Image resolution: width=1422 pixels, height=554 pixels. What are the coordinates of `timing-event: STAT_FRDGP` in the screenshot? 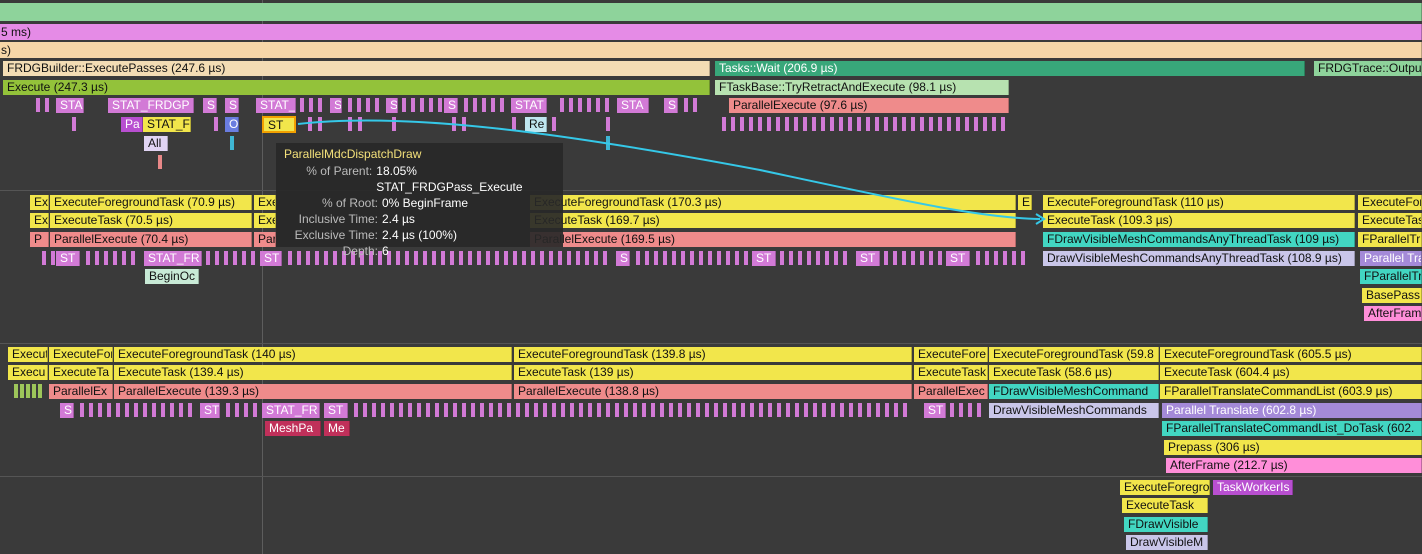 It's located at (151, 105).